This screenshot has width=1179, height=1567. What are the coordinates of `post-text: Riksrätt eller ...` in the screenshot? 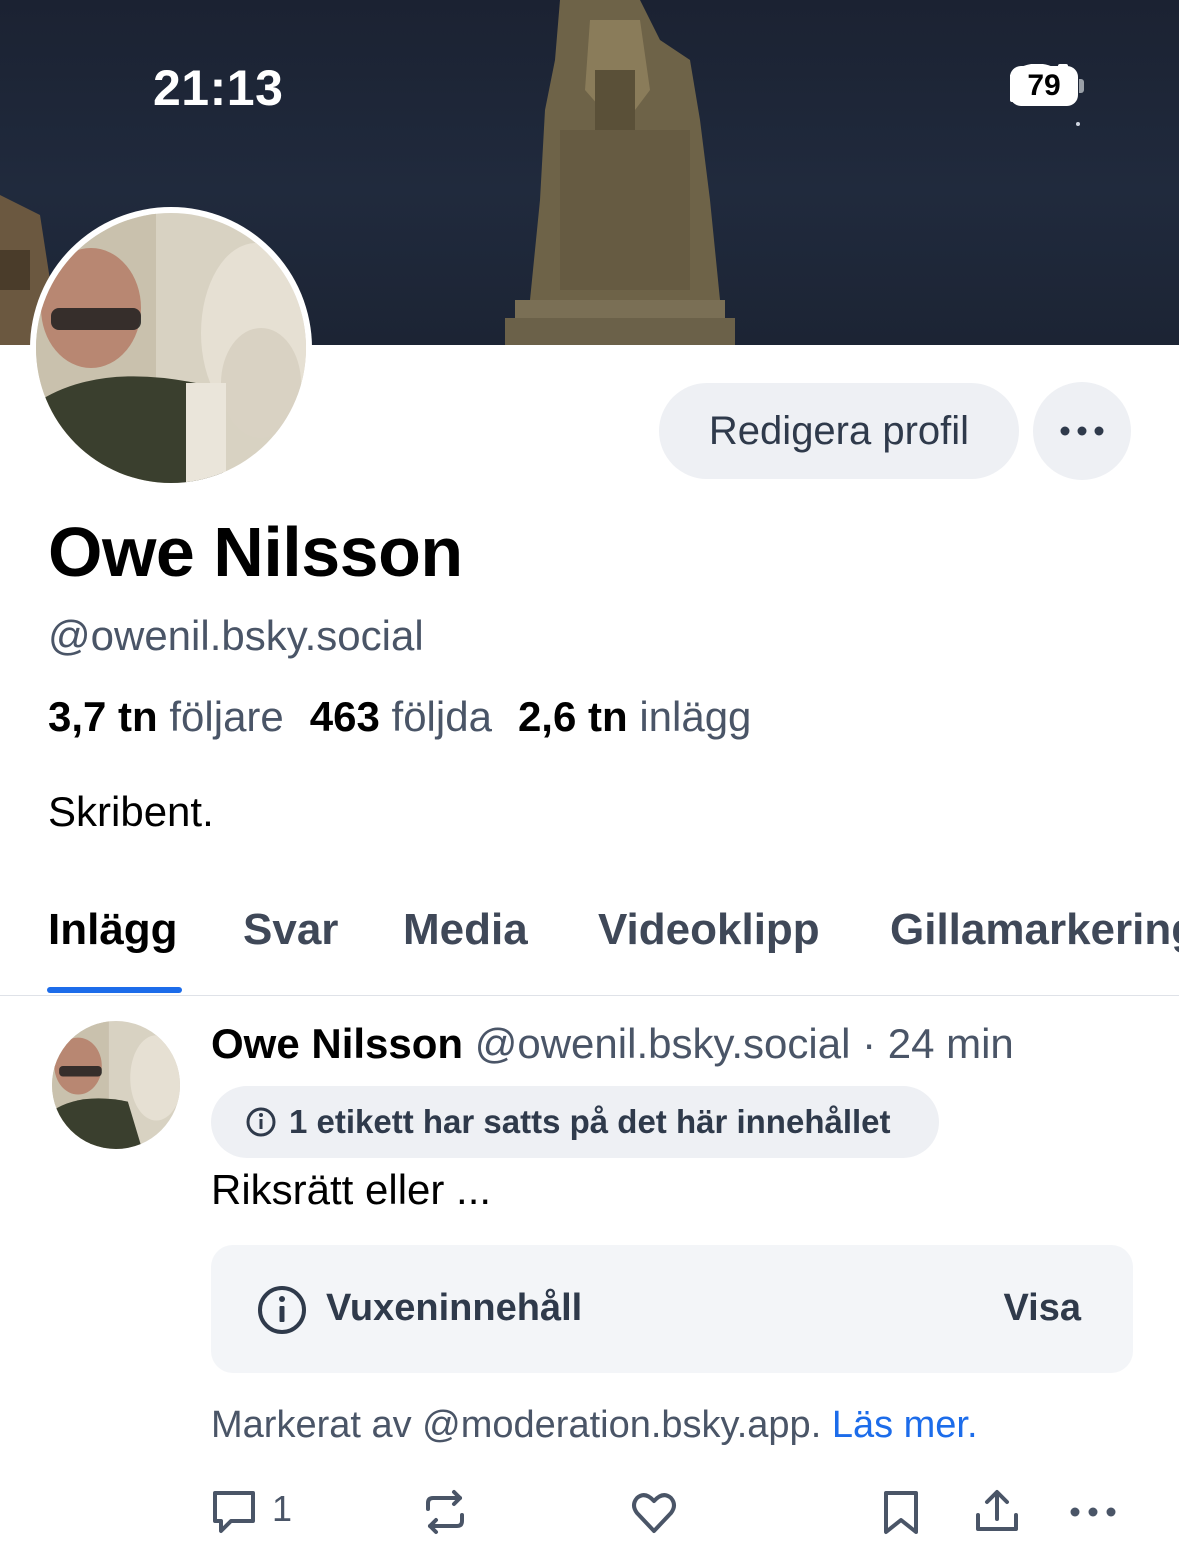 It's located at (351, 1189).